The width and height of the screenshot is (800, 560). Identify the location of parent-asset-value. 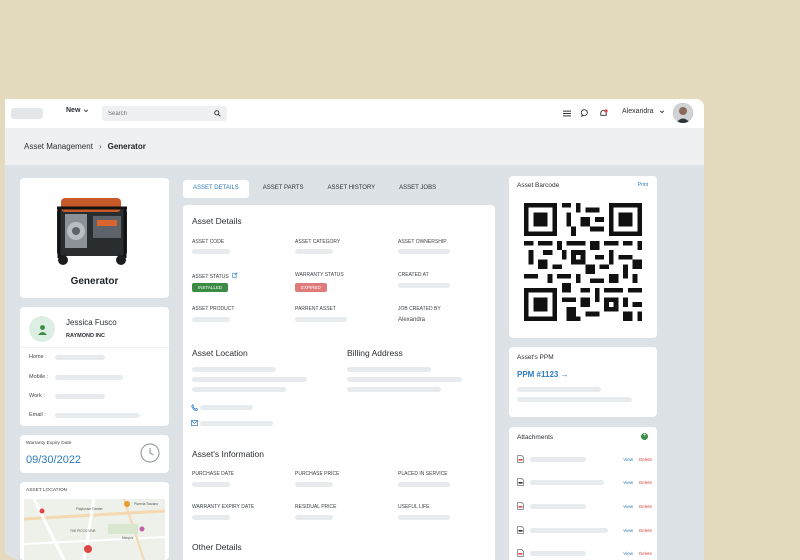
(321, 319).